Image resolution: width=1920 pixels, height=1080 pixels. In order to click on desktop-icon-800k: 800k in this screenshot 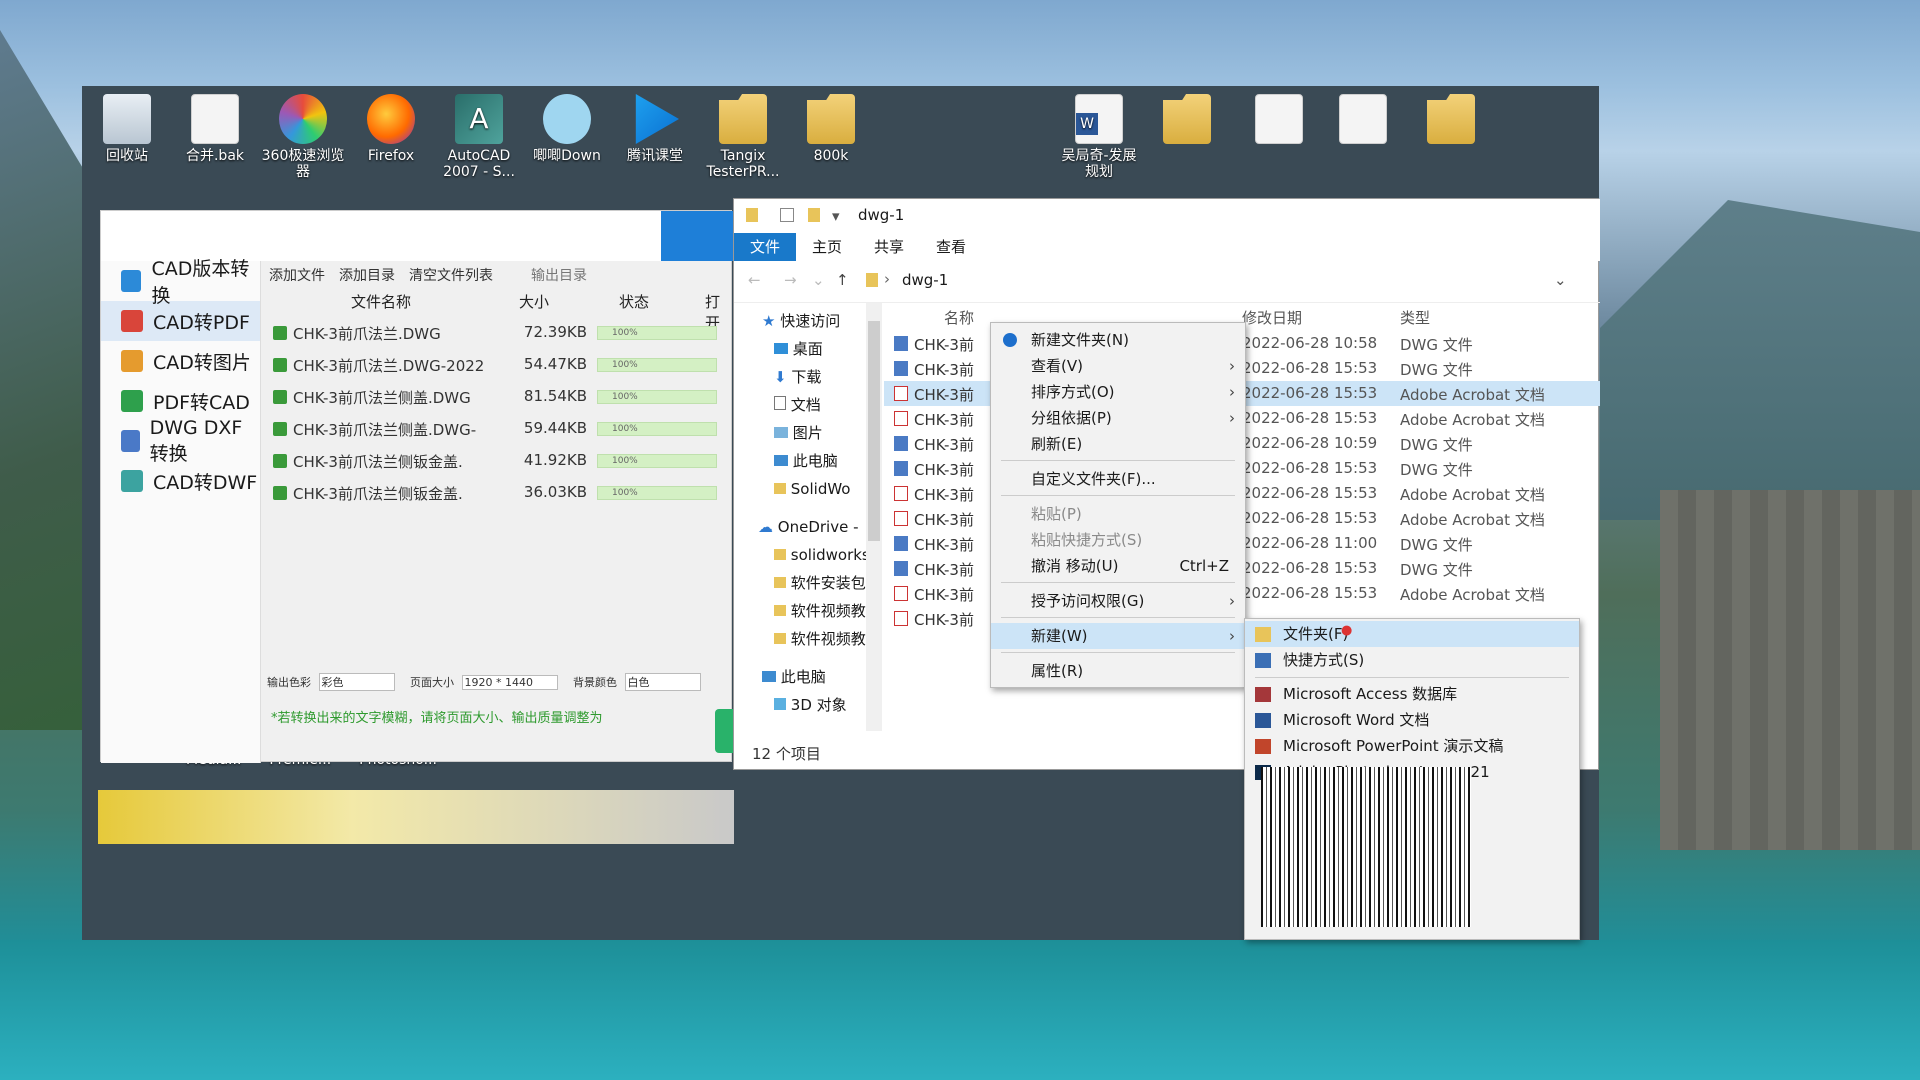, I will do `click(831, 129)`.